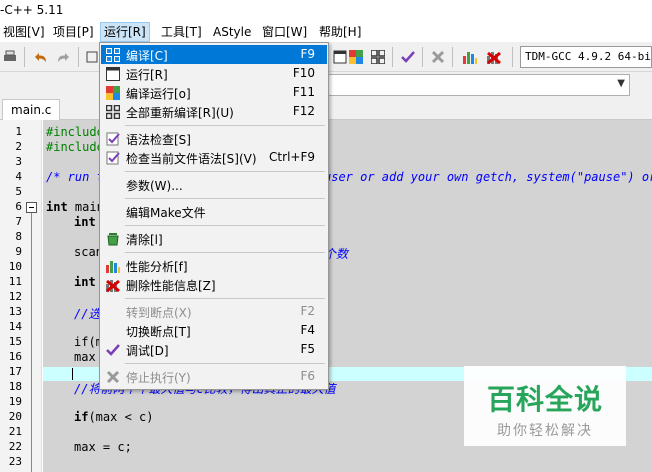 This screenshot has height=472, width=652. What do you see at coordinates (378, 57) in the screenshot?
I see `rebuild-tb-icon` at bounding box center [378, 57].